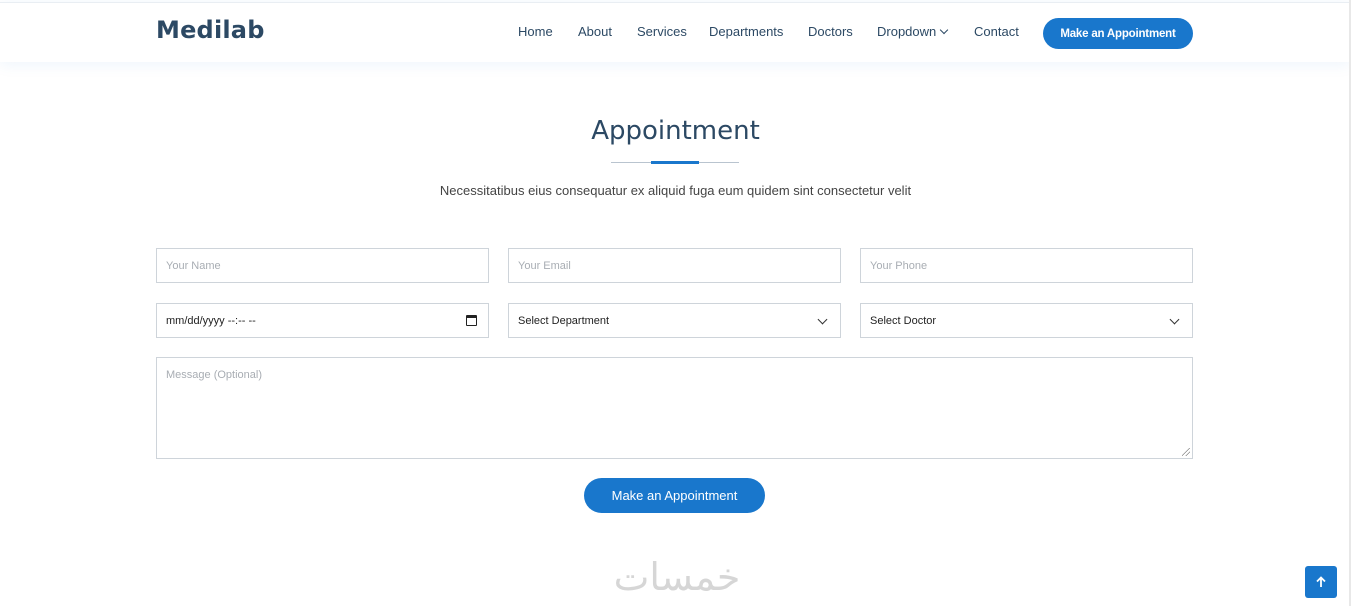 Image resolution: width=1351 pixels, height=606 pixels. I want to click on nav-dropdown-label: Dropdown, so click(907, 31).